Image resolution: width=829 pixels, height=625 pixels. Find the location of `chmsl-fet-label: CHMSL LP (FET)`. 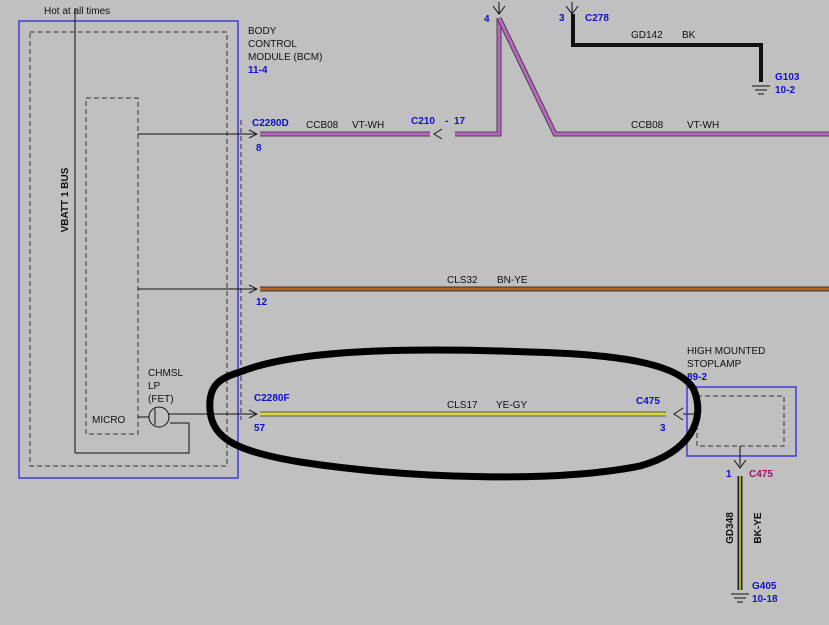

chmsl-fet-label: CHMSL LP (FET) is located at coordinates (166, 386).